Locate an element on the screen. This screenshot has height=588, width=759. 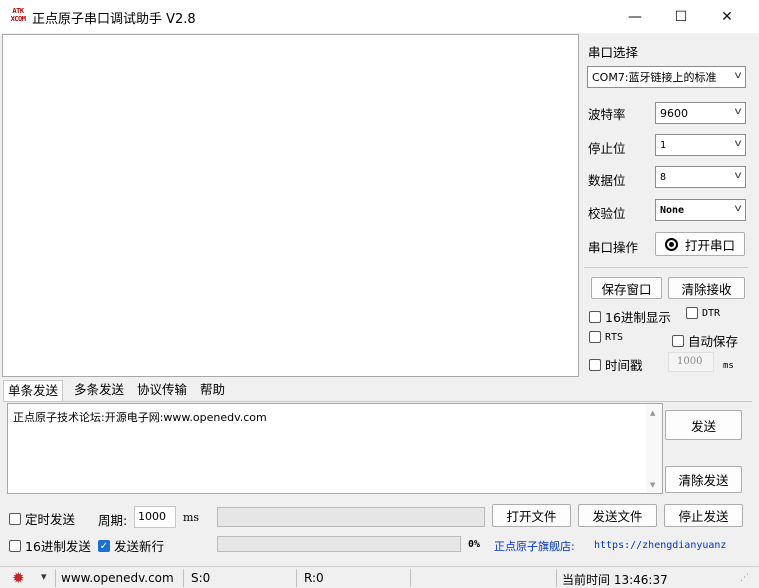
port-select: COM7:蓝牙链接上的标准 v is located at coordinates (666, 77).